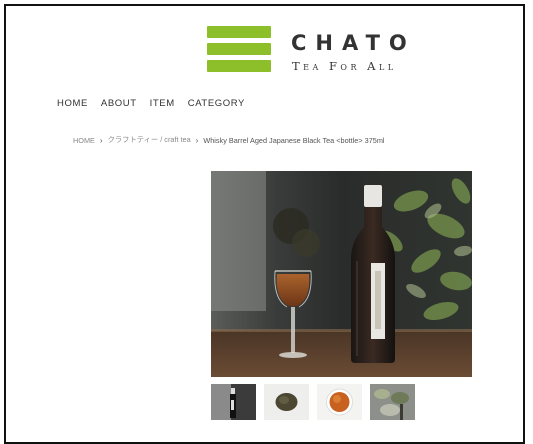  I want to click on tea-cup-thumbnail, so click(339, 402).